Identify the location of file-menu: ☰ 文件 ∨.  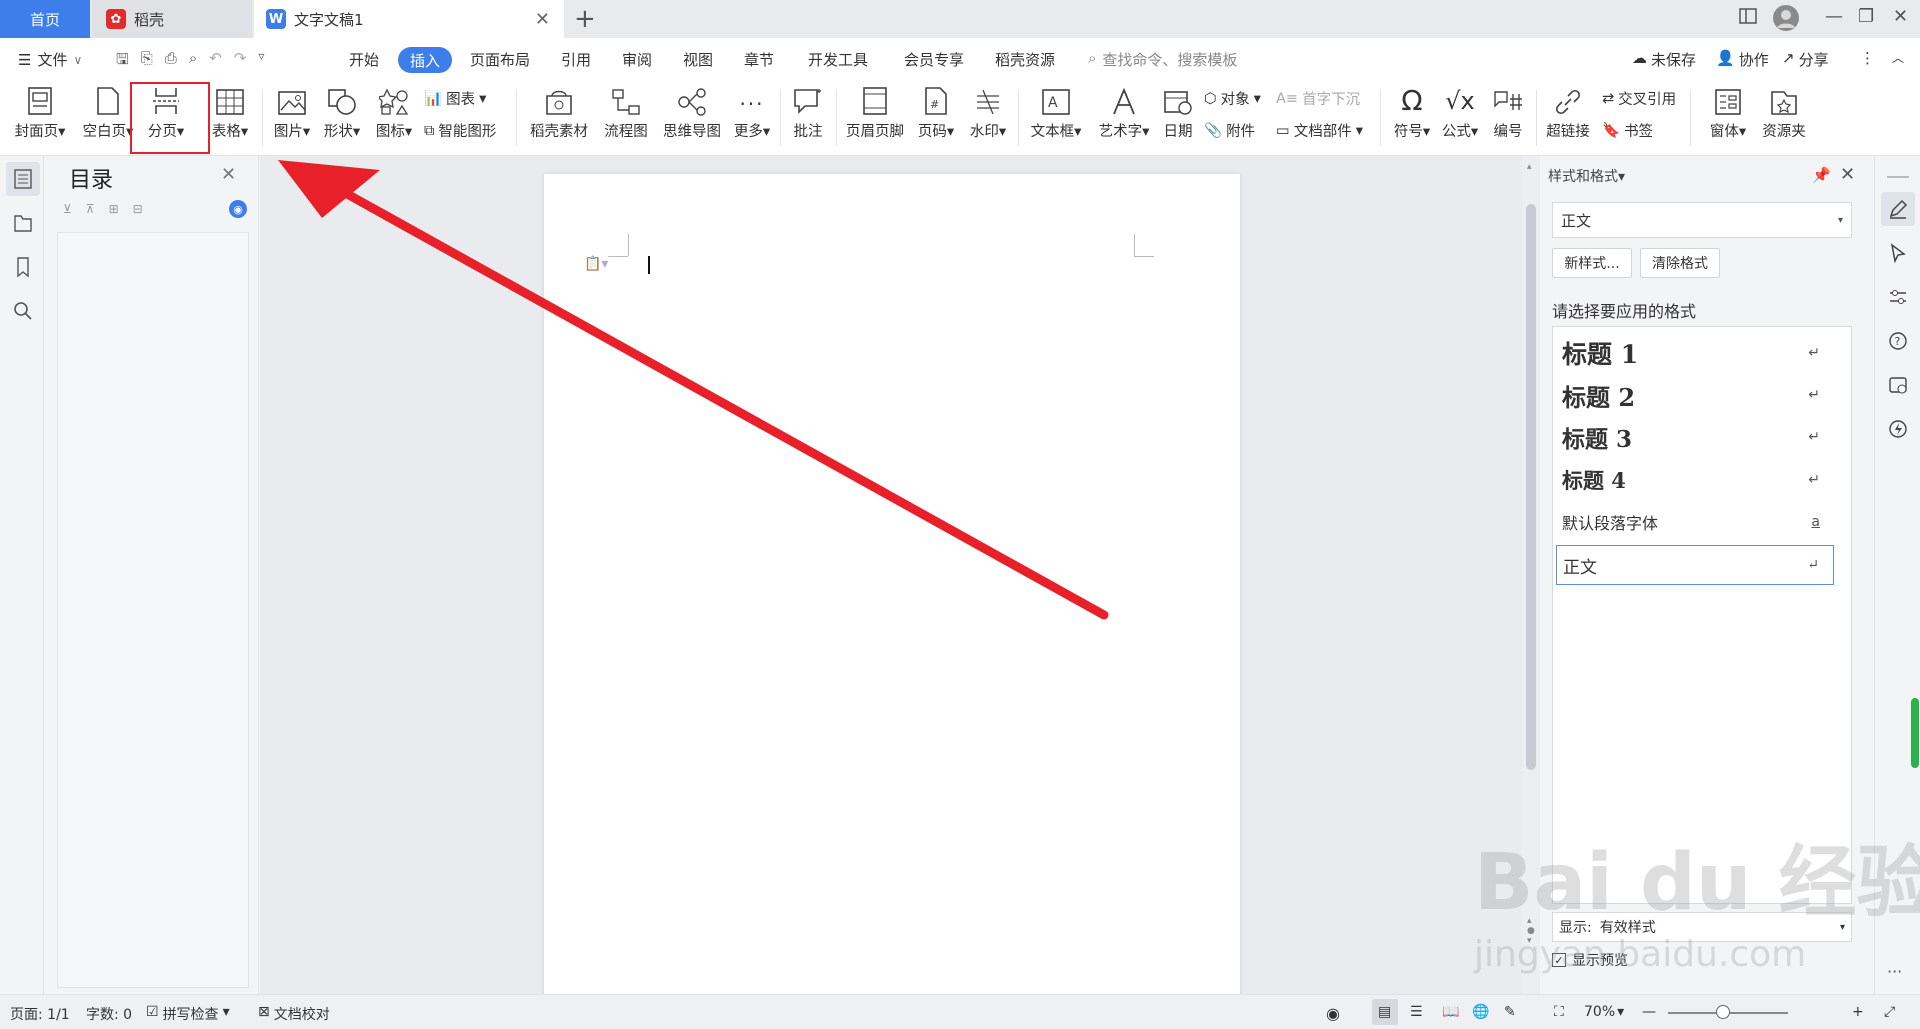
(50, 59).